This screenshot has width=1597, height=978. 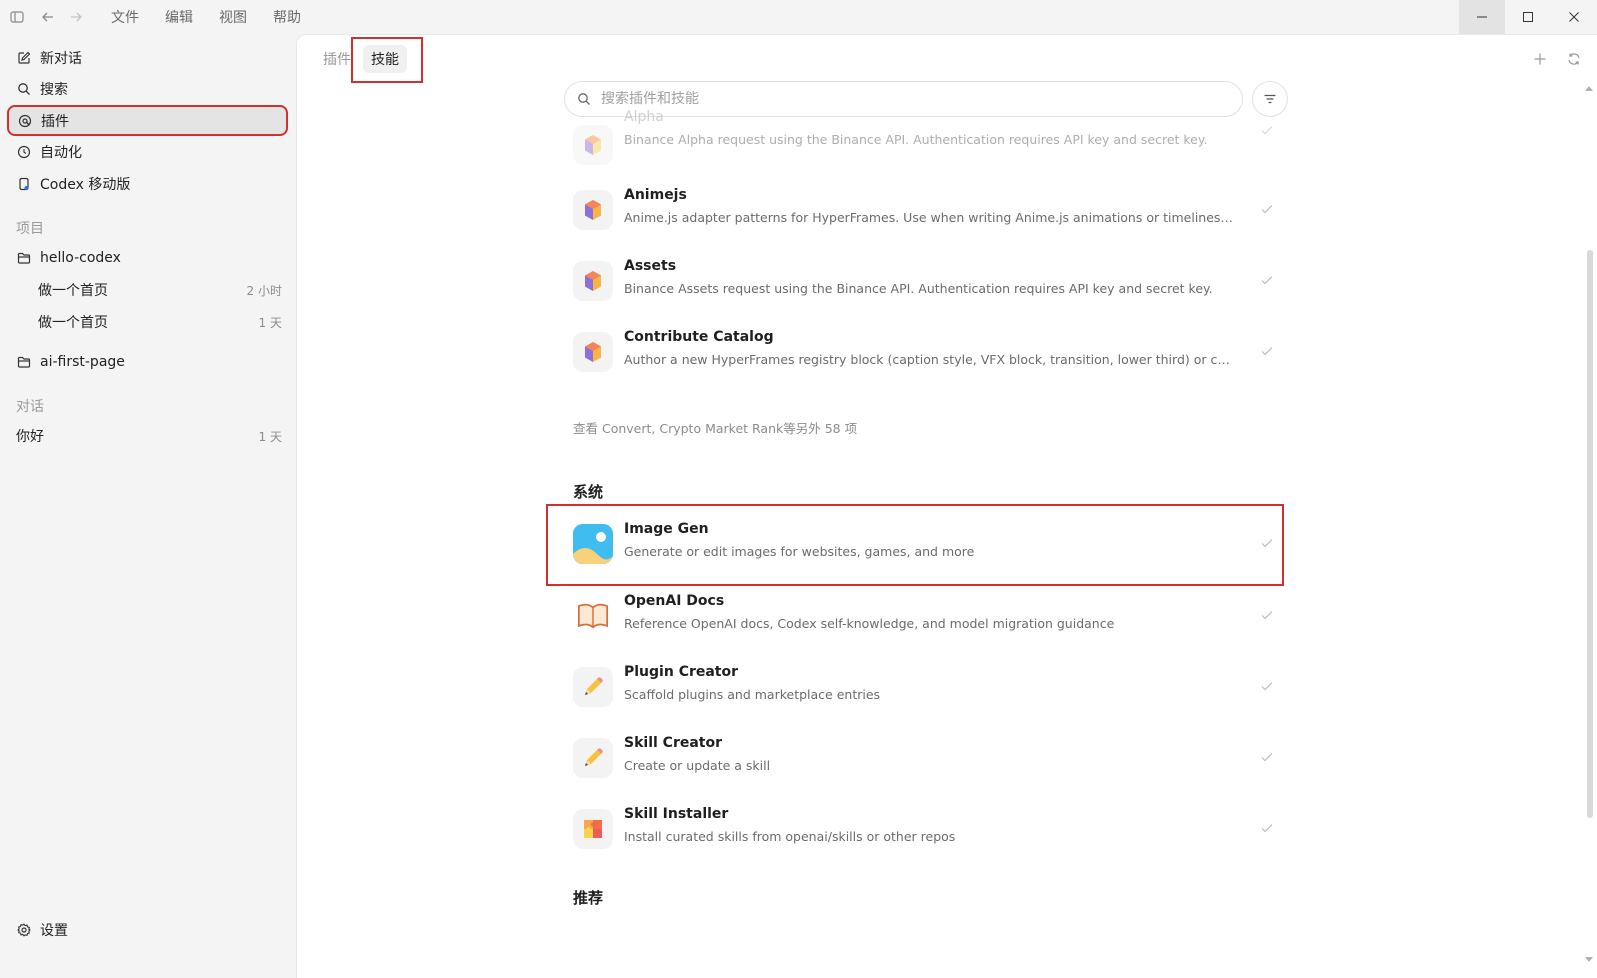 What do you see at coordinates (30, 437) in the screenshot?
I see `chat-label: 你好` at bounding box center [30, 437].